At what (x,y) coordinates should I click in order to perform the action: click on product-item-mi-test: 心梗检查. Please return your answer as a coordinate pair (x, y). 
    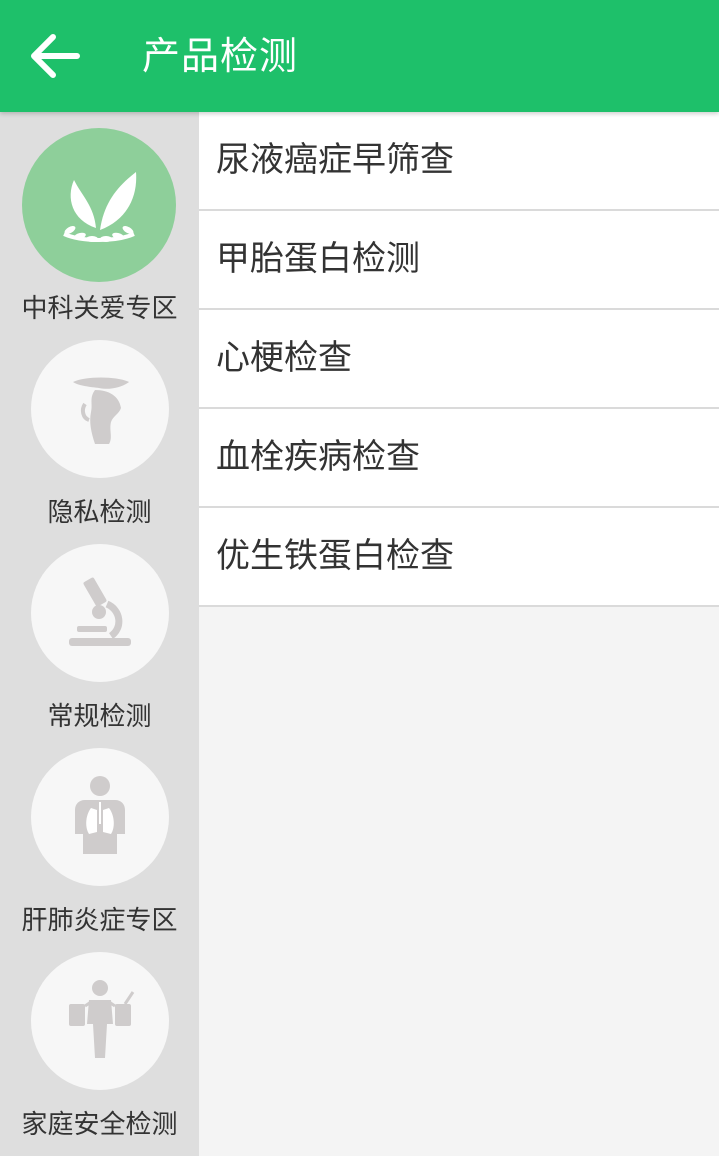
    Looking at the image, I should click on (459, 359).